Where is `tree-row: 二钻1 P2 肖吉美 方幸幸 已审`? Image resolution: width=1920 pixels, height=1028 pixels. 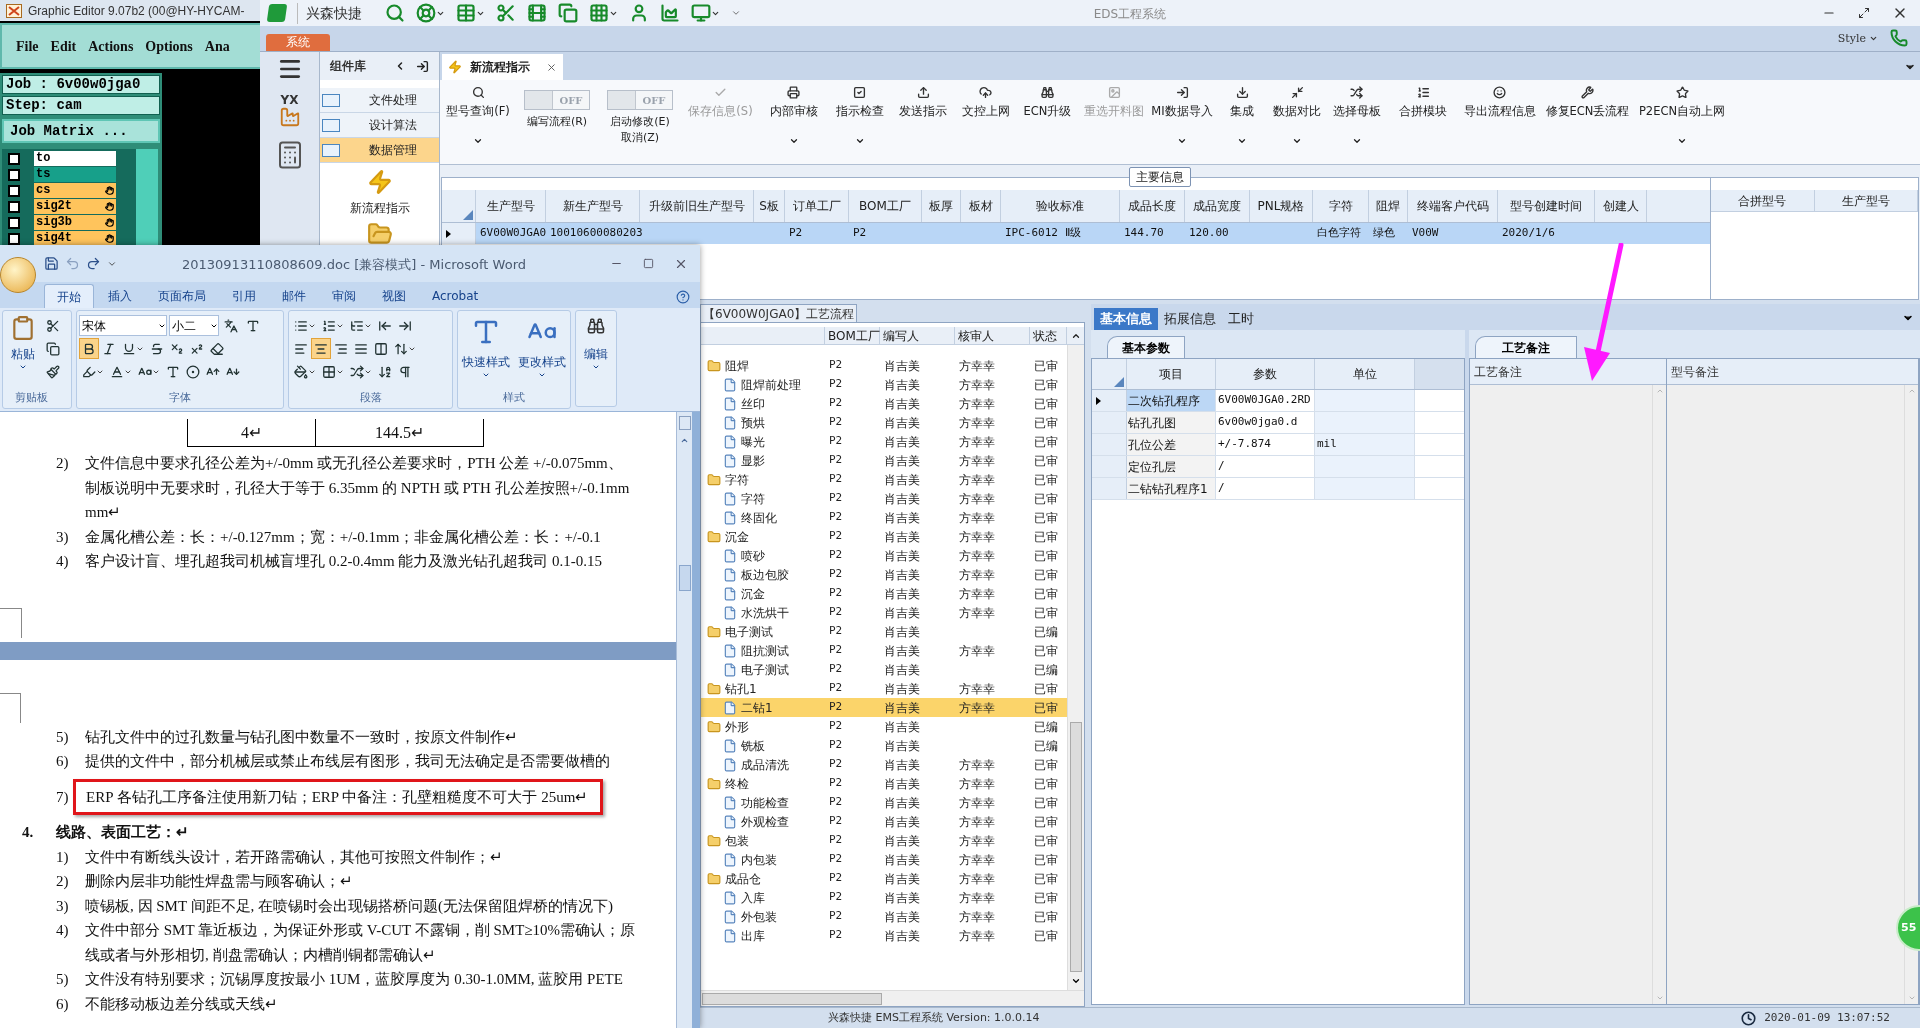
tree-row: 二钻1 P2 肖吉美 方幸幸 已审 is located at coordinates (884, 707).